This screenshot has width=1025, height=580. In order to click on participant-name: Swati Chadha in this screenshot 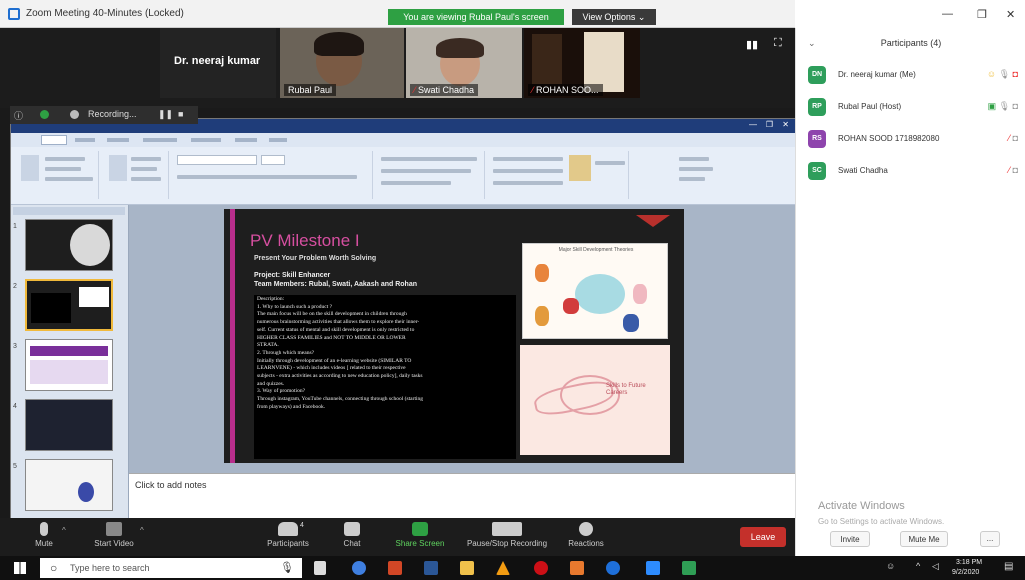, I will do `click(863, 170)`.